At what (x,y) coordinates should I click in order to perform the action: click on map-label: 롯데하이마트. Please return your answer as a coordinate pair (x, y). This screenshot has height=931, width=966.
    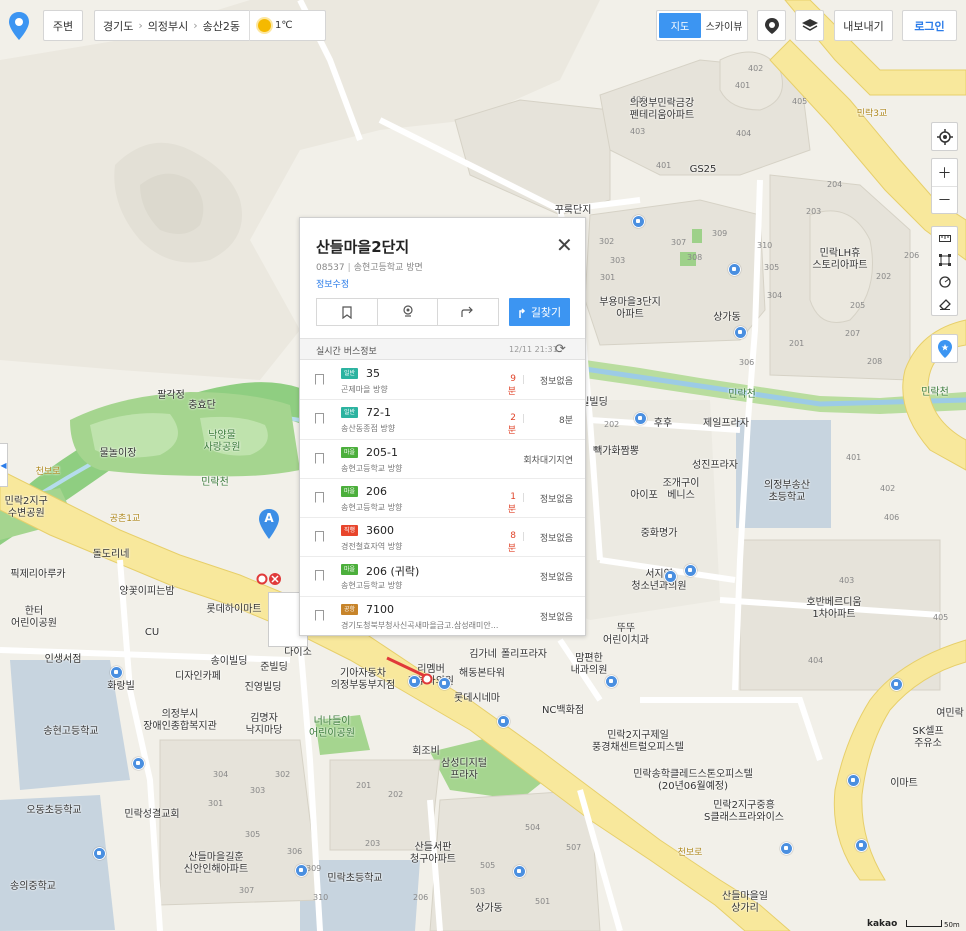
    Looking at the image, I should click on (234, 610).